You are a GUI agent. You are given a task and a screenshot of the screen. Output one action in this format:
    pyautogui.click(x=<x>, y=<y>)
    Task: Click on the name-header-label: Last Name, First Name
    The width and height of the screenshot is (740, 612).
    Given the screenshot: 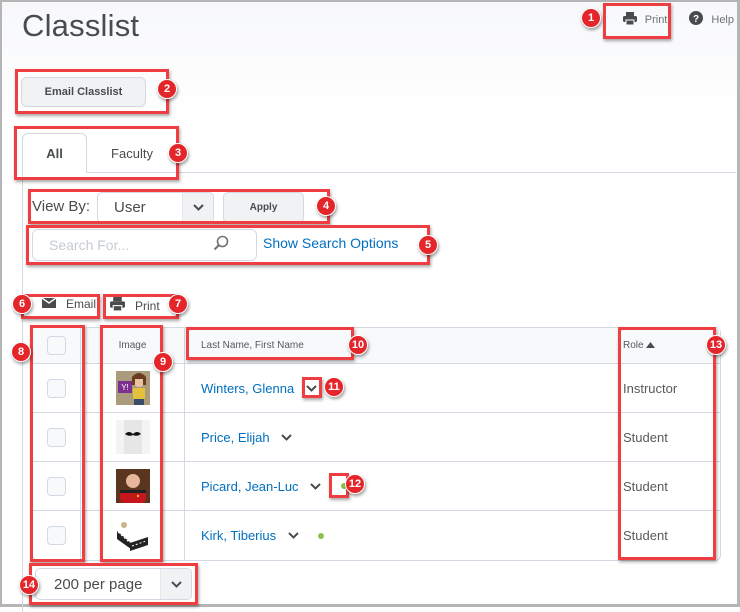 What is the action you would take?
    pyautogui.click(x=252, y=345)
    